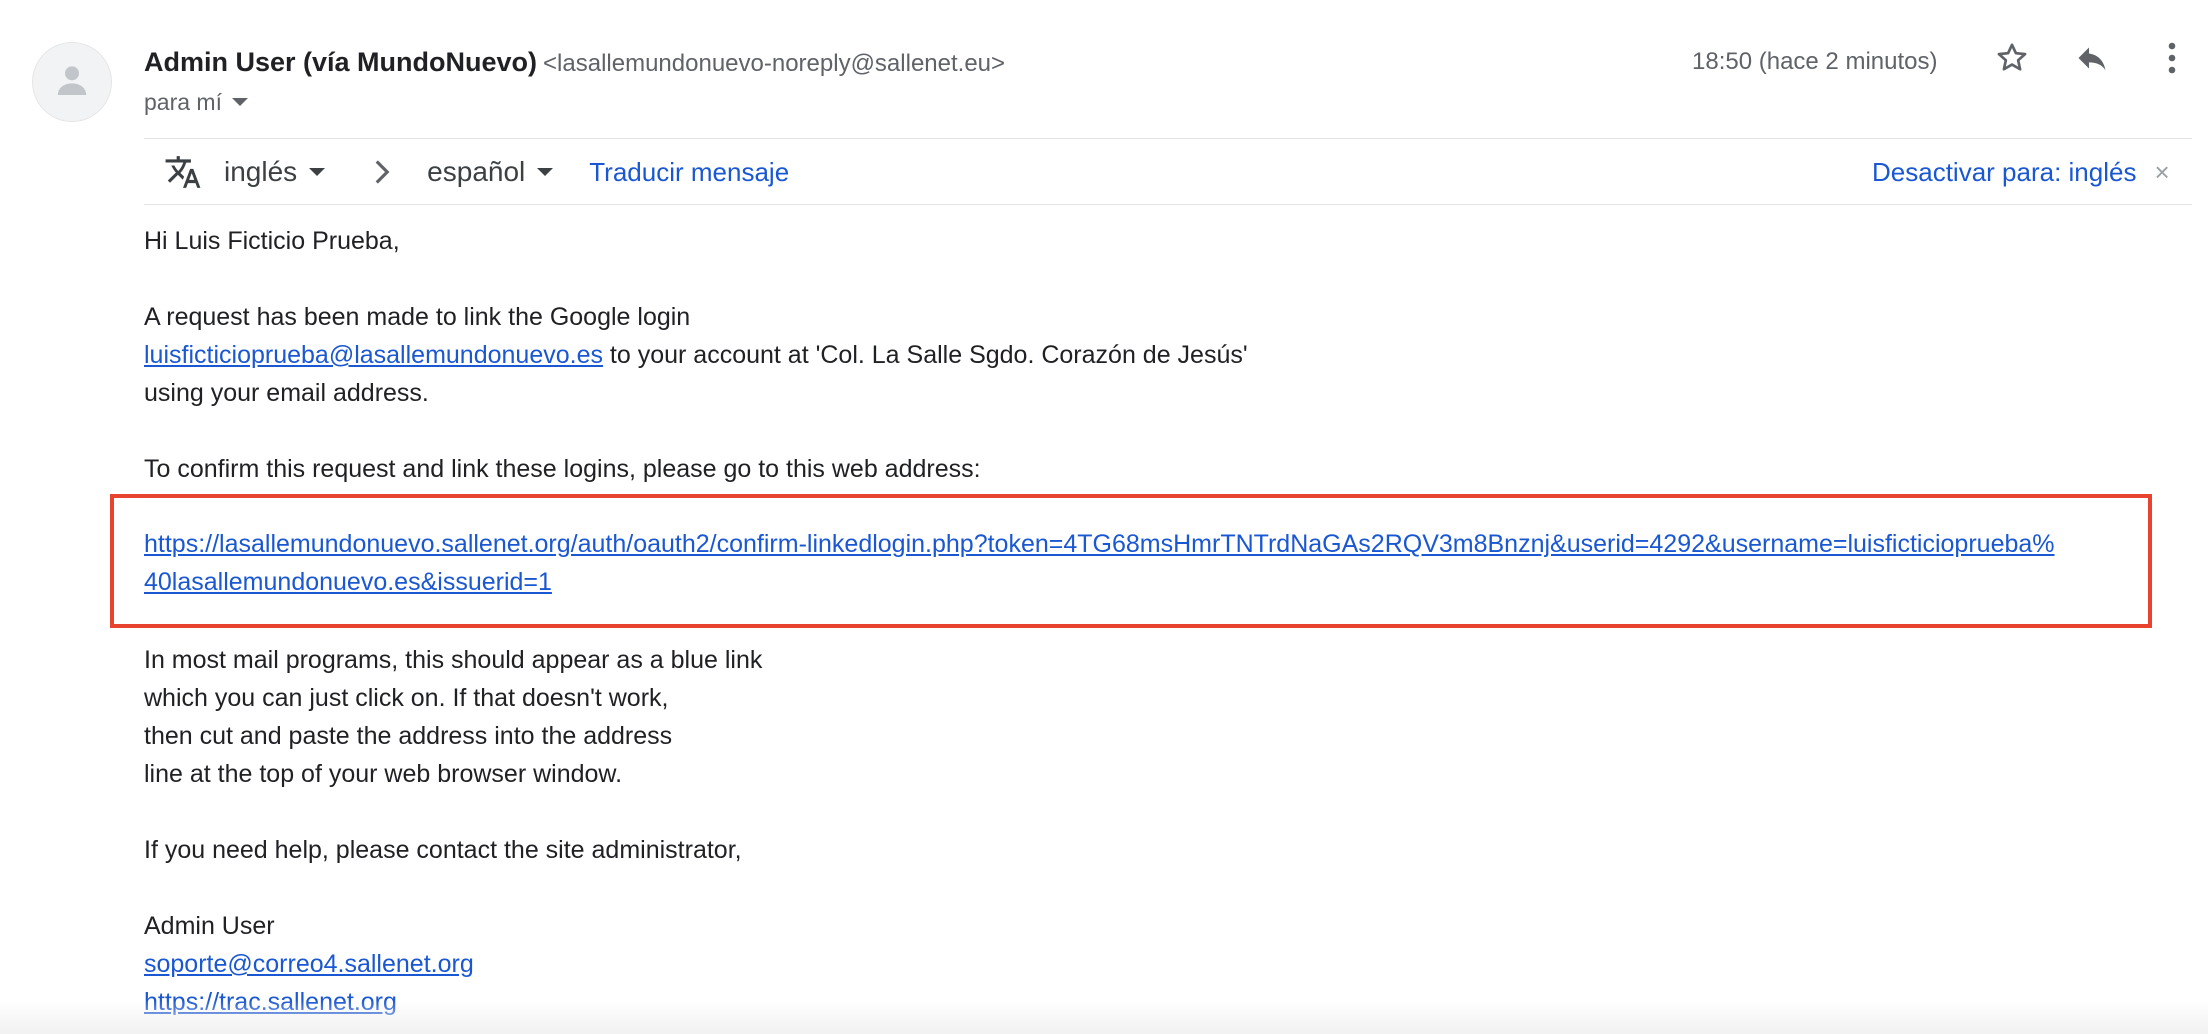 The image size is (2208, 1034). Describe the element at coordinates (183, 172) in the screenshot. I see `translate-icon` at that location.